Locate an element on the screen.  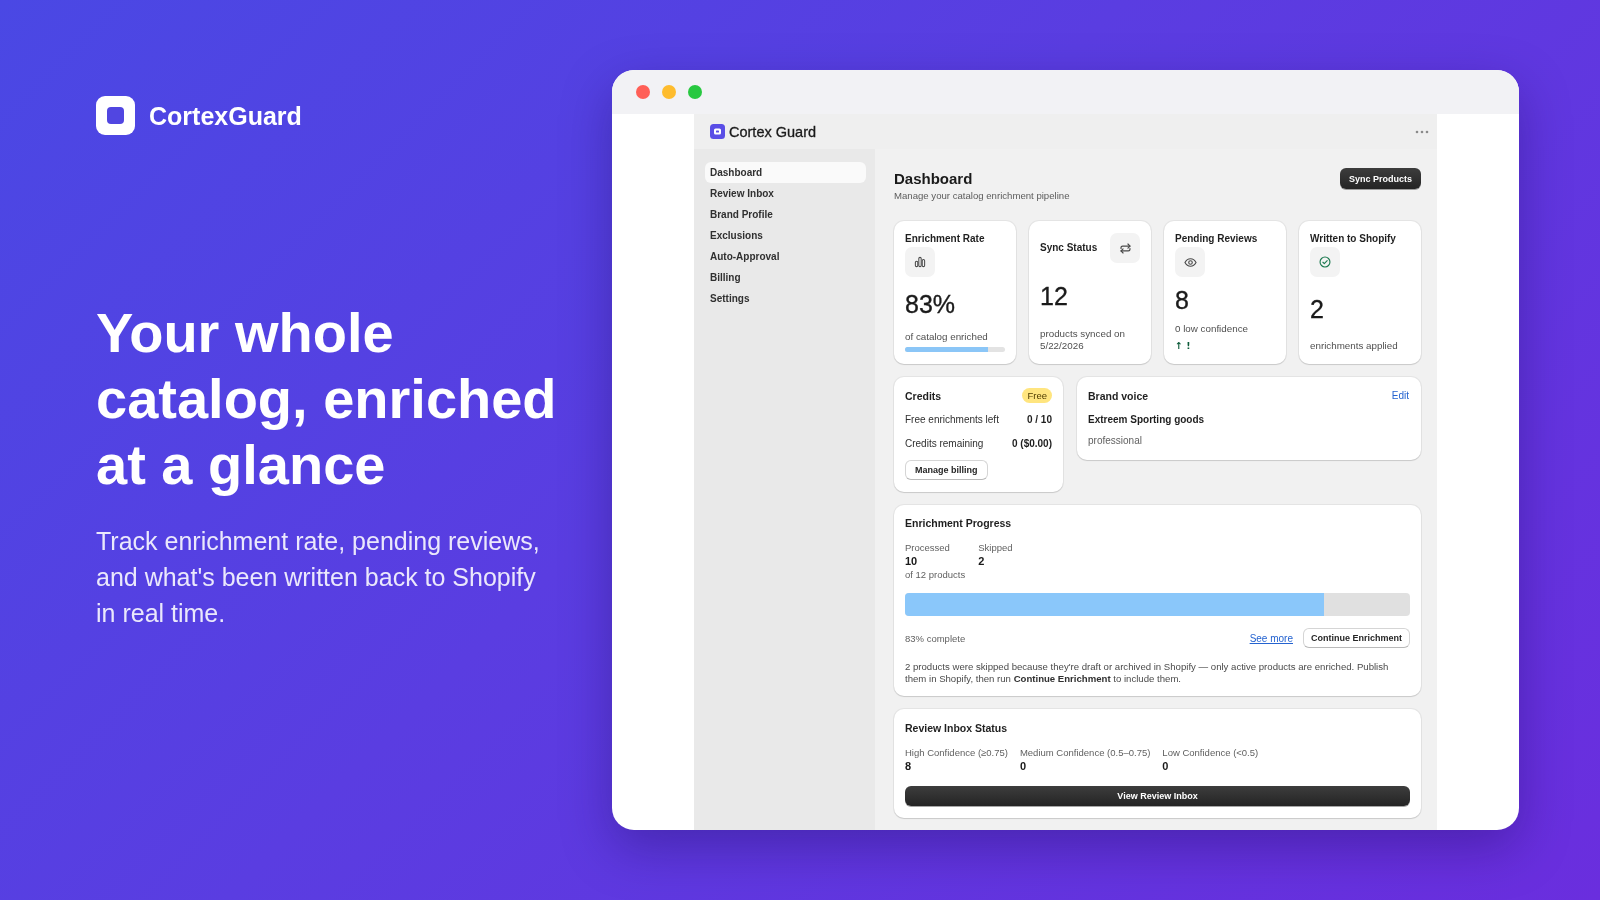
metric-value: 8 is located at coordinates (909, 766).